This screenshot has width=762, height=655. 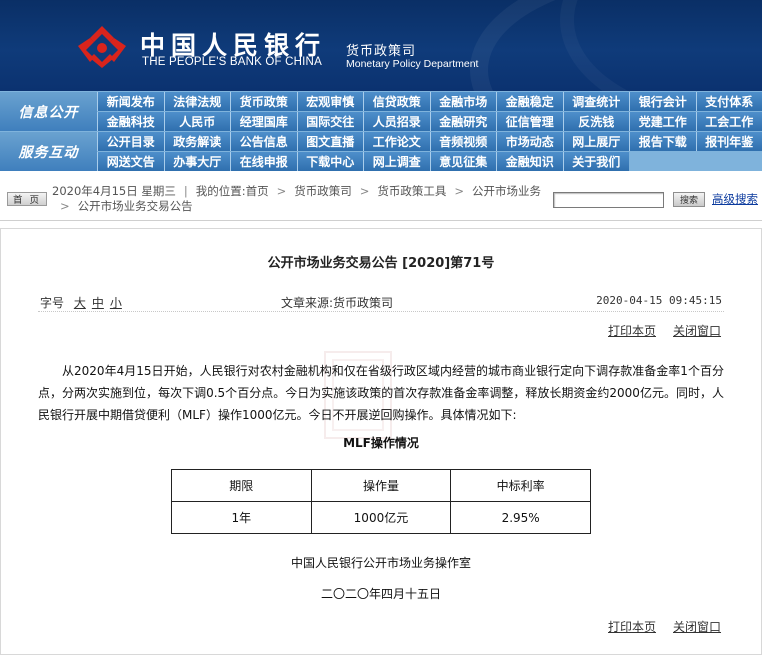 What do you see at coordinates (520, 485) in the screenshot?
I see `table-header-rate: 中标利率` at bounding box center [520, 485].